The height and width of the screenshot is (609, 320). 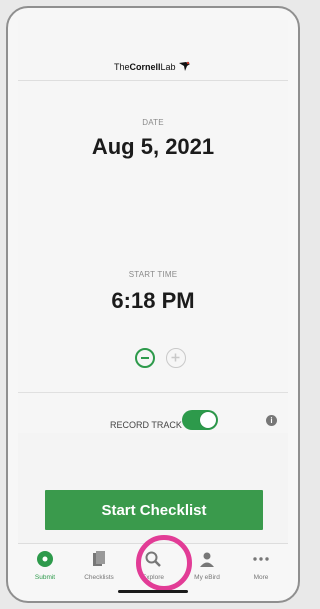 What do you see at coordinates (153, 392) in the screenshot?
I see `section-divider` at bounding box center [153, 392].